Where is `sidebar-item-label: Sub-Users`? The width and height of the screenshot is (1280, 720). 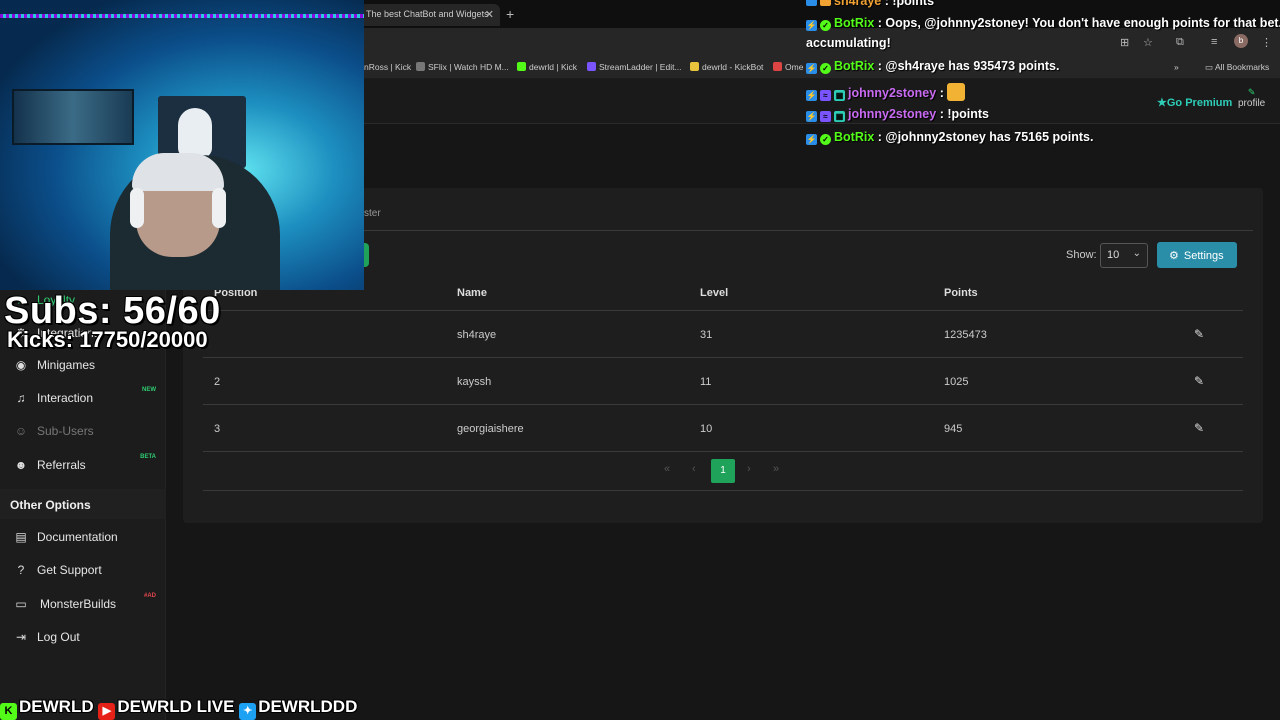 sidebar-item-label: Sub-Users is located at coordinates (65, 431).